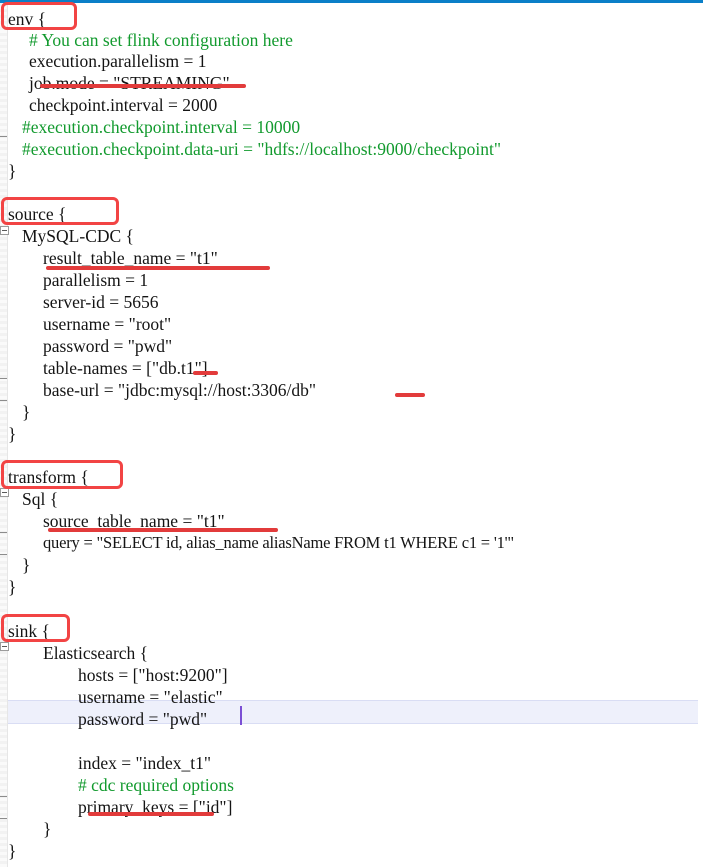 The image size is (703, 867). What do you see at coordinates (355, 368) in the screenshot?
I see `code-line: table-names = ["db.t1"]` at bounding box center [355, 368].